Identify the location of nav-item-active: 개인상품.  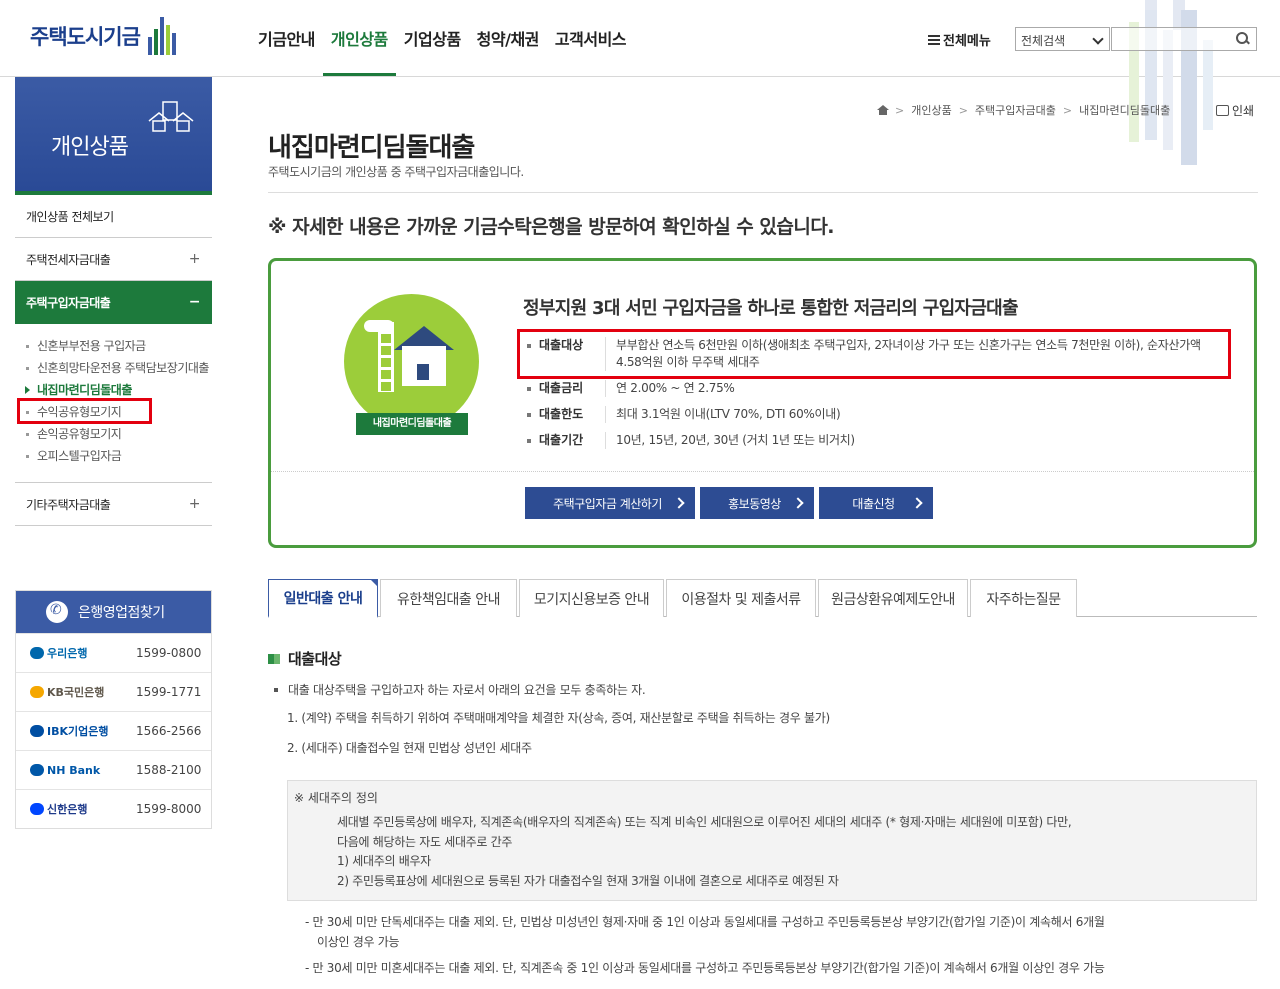
(359, 51).